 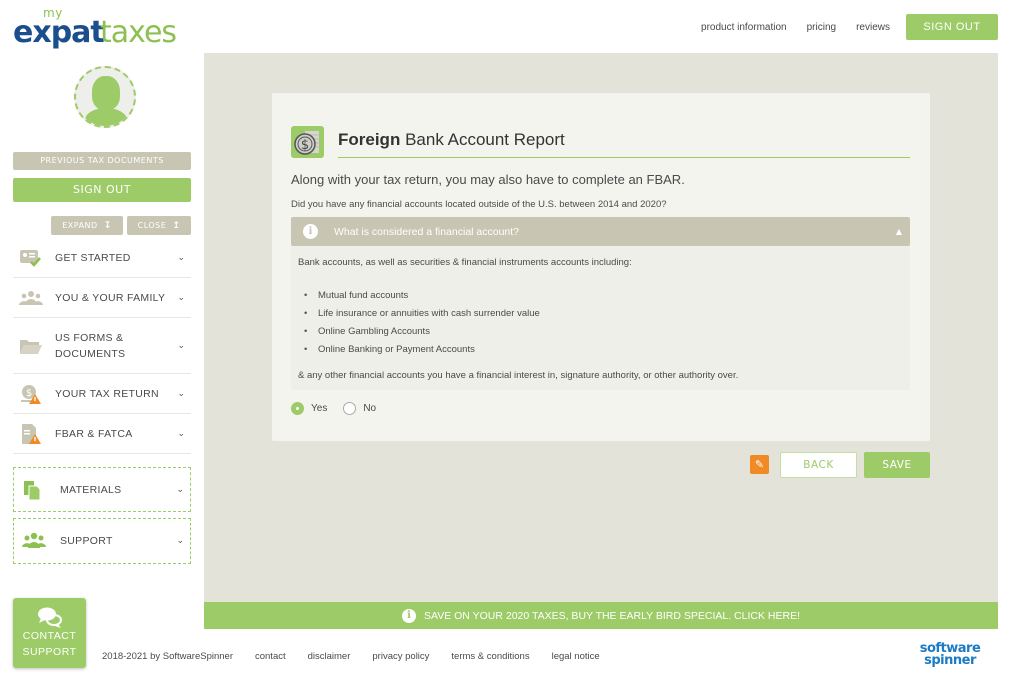 What do you see at coordinates (107, 393) in the screenshot?
I see `sidebar-item-label: YOUR TAX RETURN` at bounding box center [107, 393].